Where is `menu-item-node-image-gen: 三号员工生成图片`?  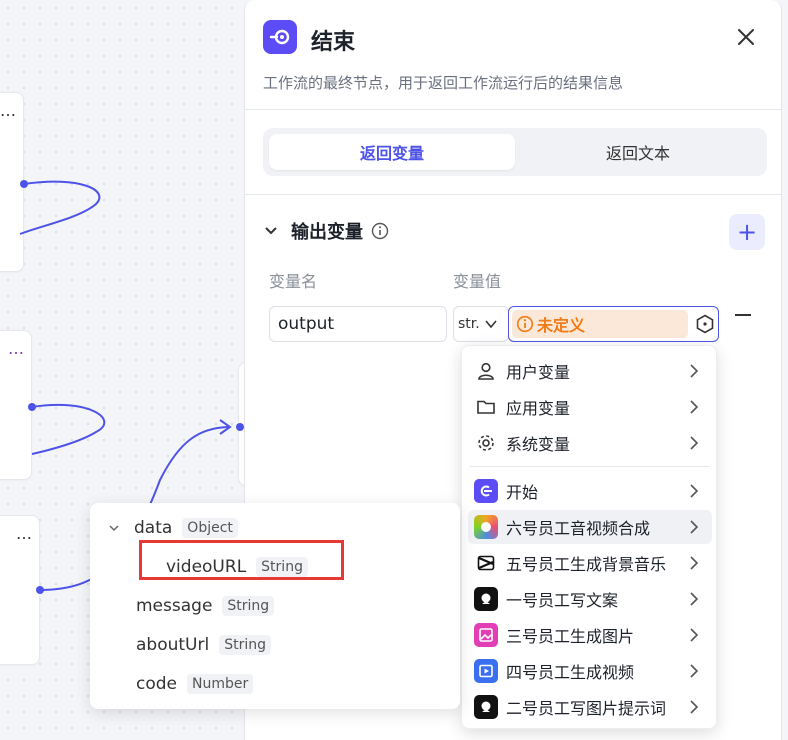 menu-item-node-image-gen: 三号员工生成图片 is located at coordinates (590, 635).